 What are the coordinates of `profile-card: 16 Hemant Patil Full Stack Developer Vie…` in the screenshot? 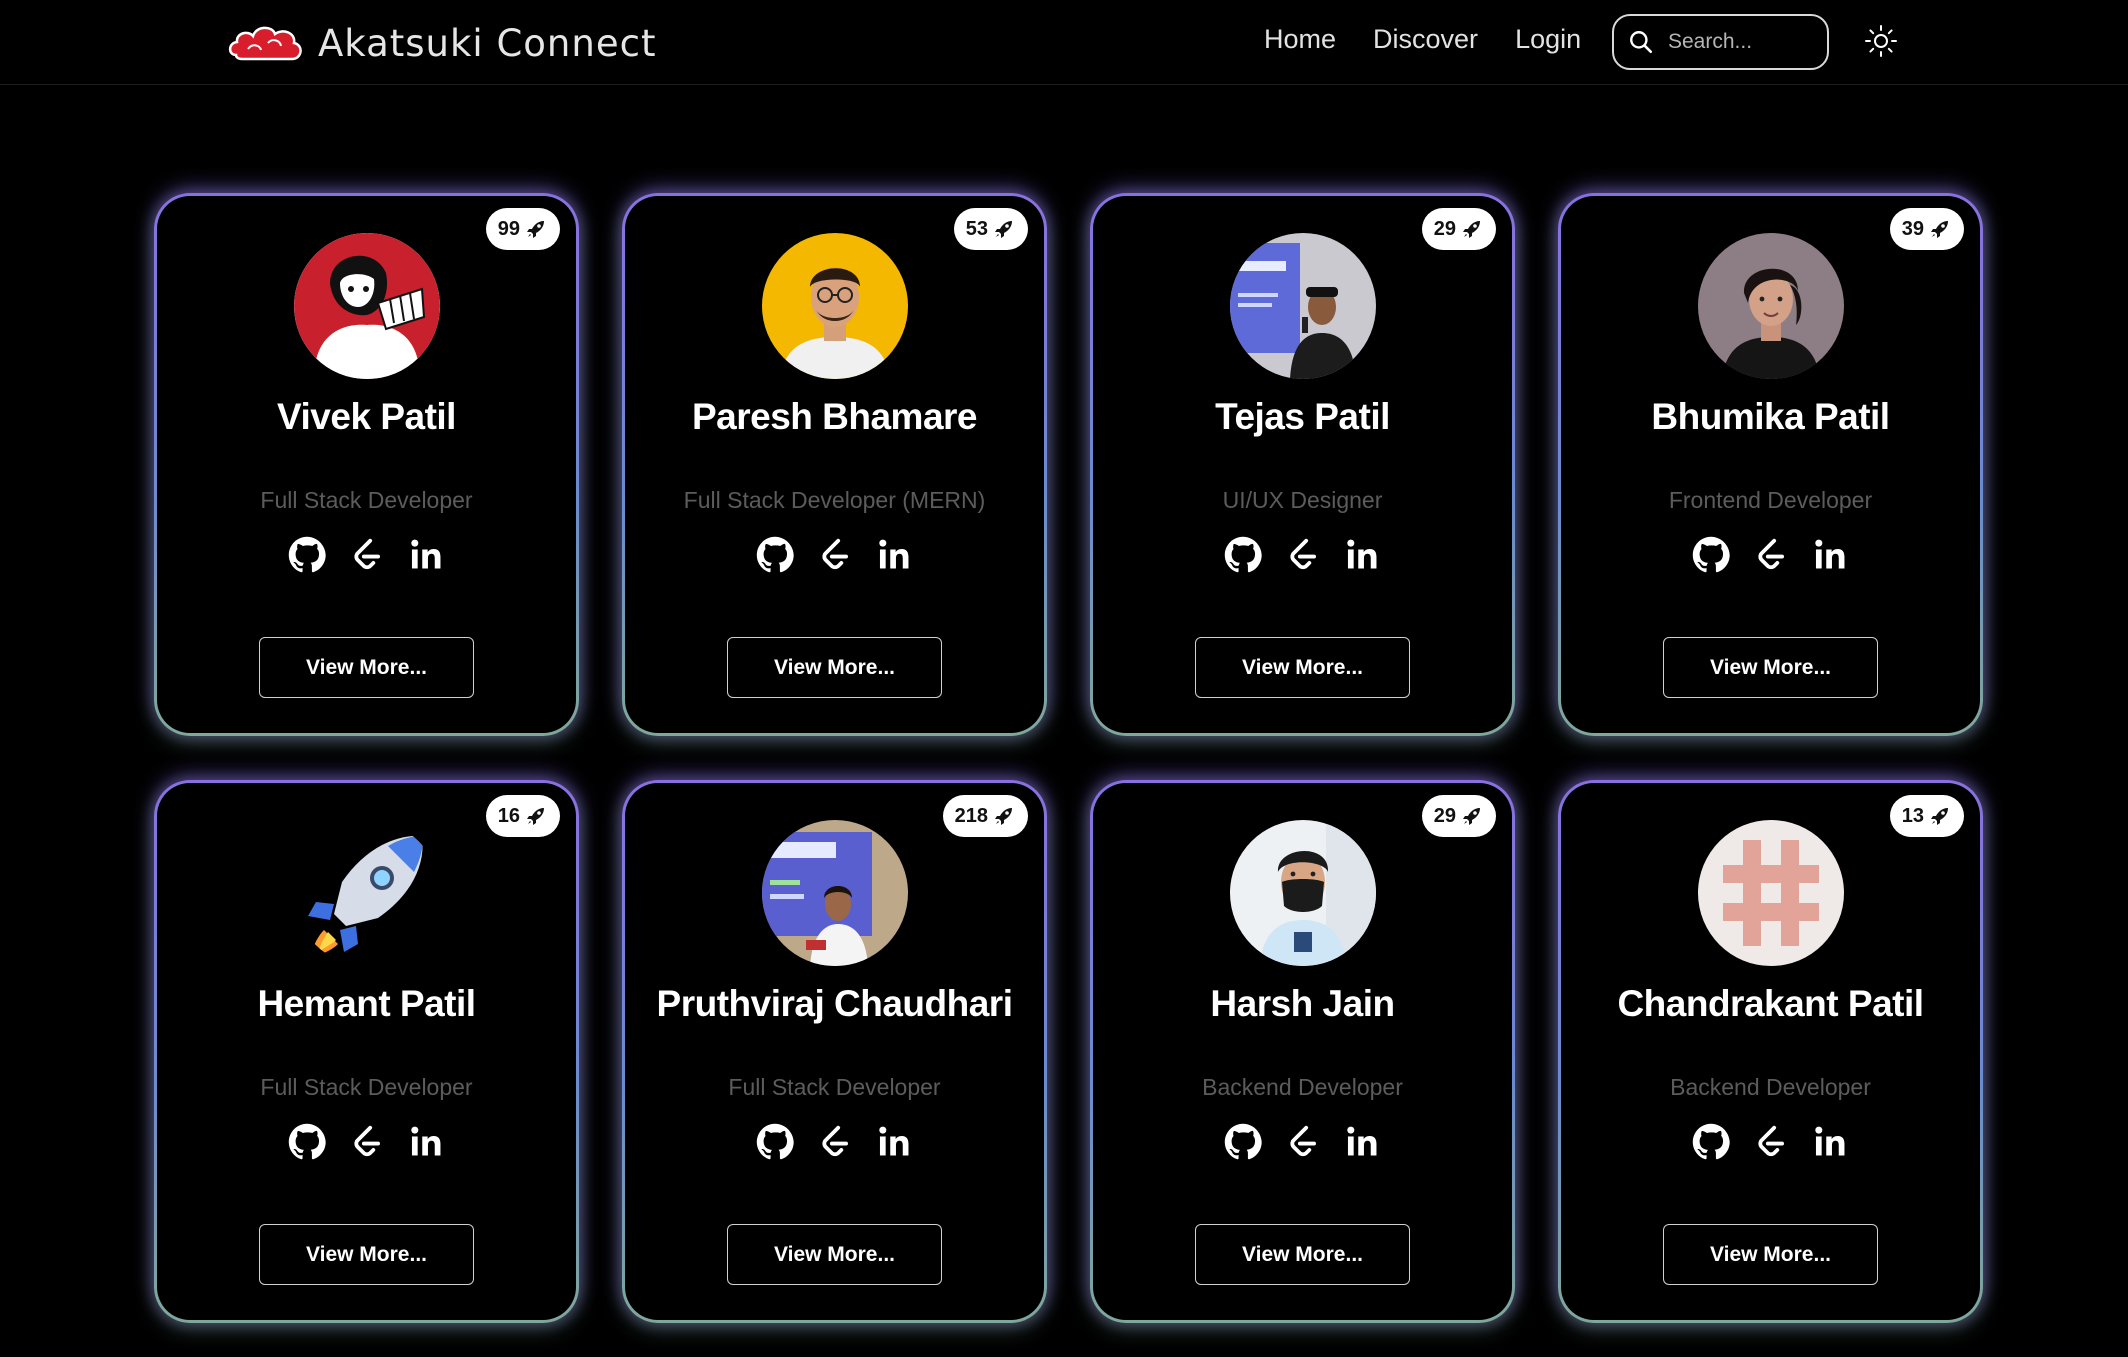 It's located at (366, 1051).